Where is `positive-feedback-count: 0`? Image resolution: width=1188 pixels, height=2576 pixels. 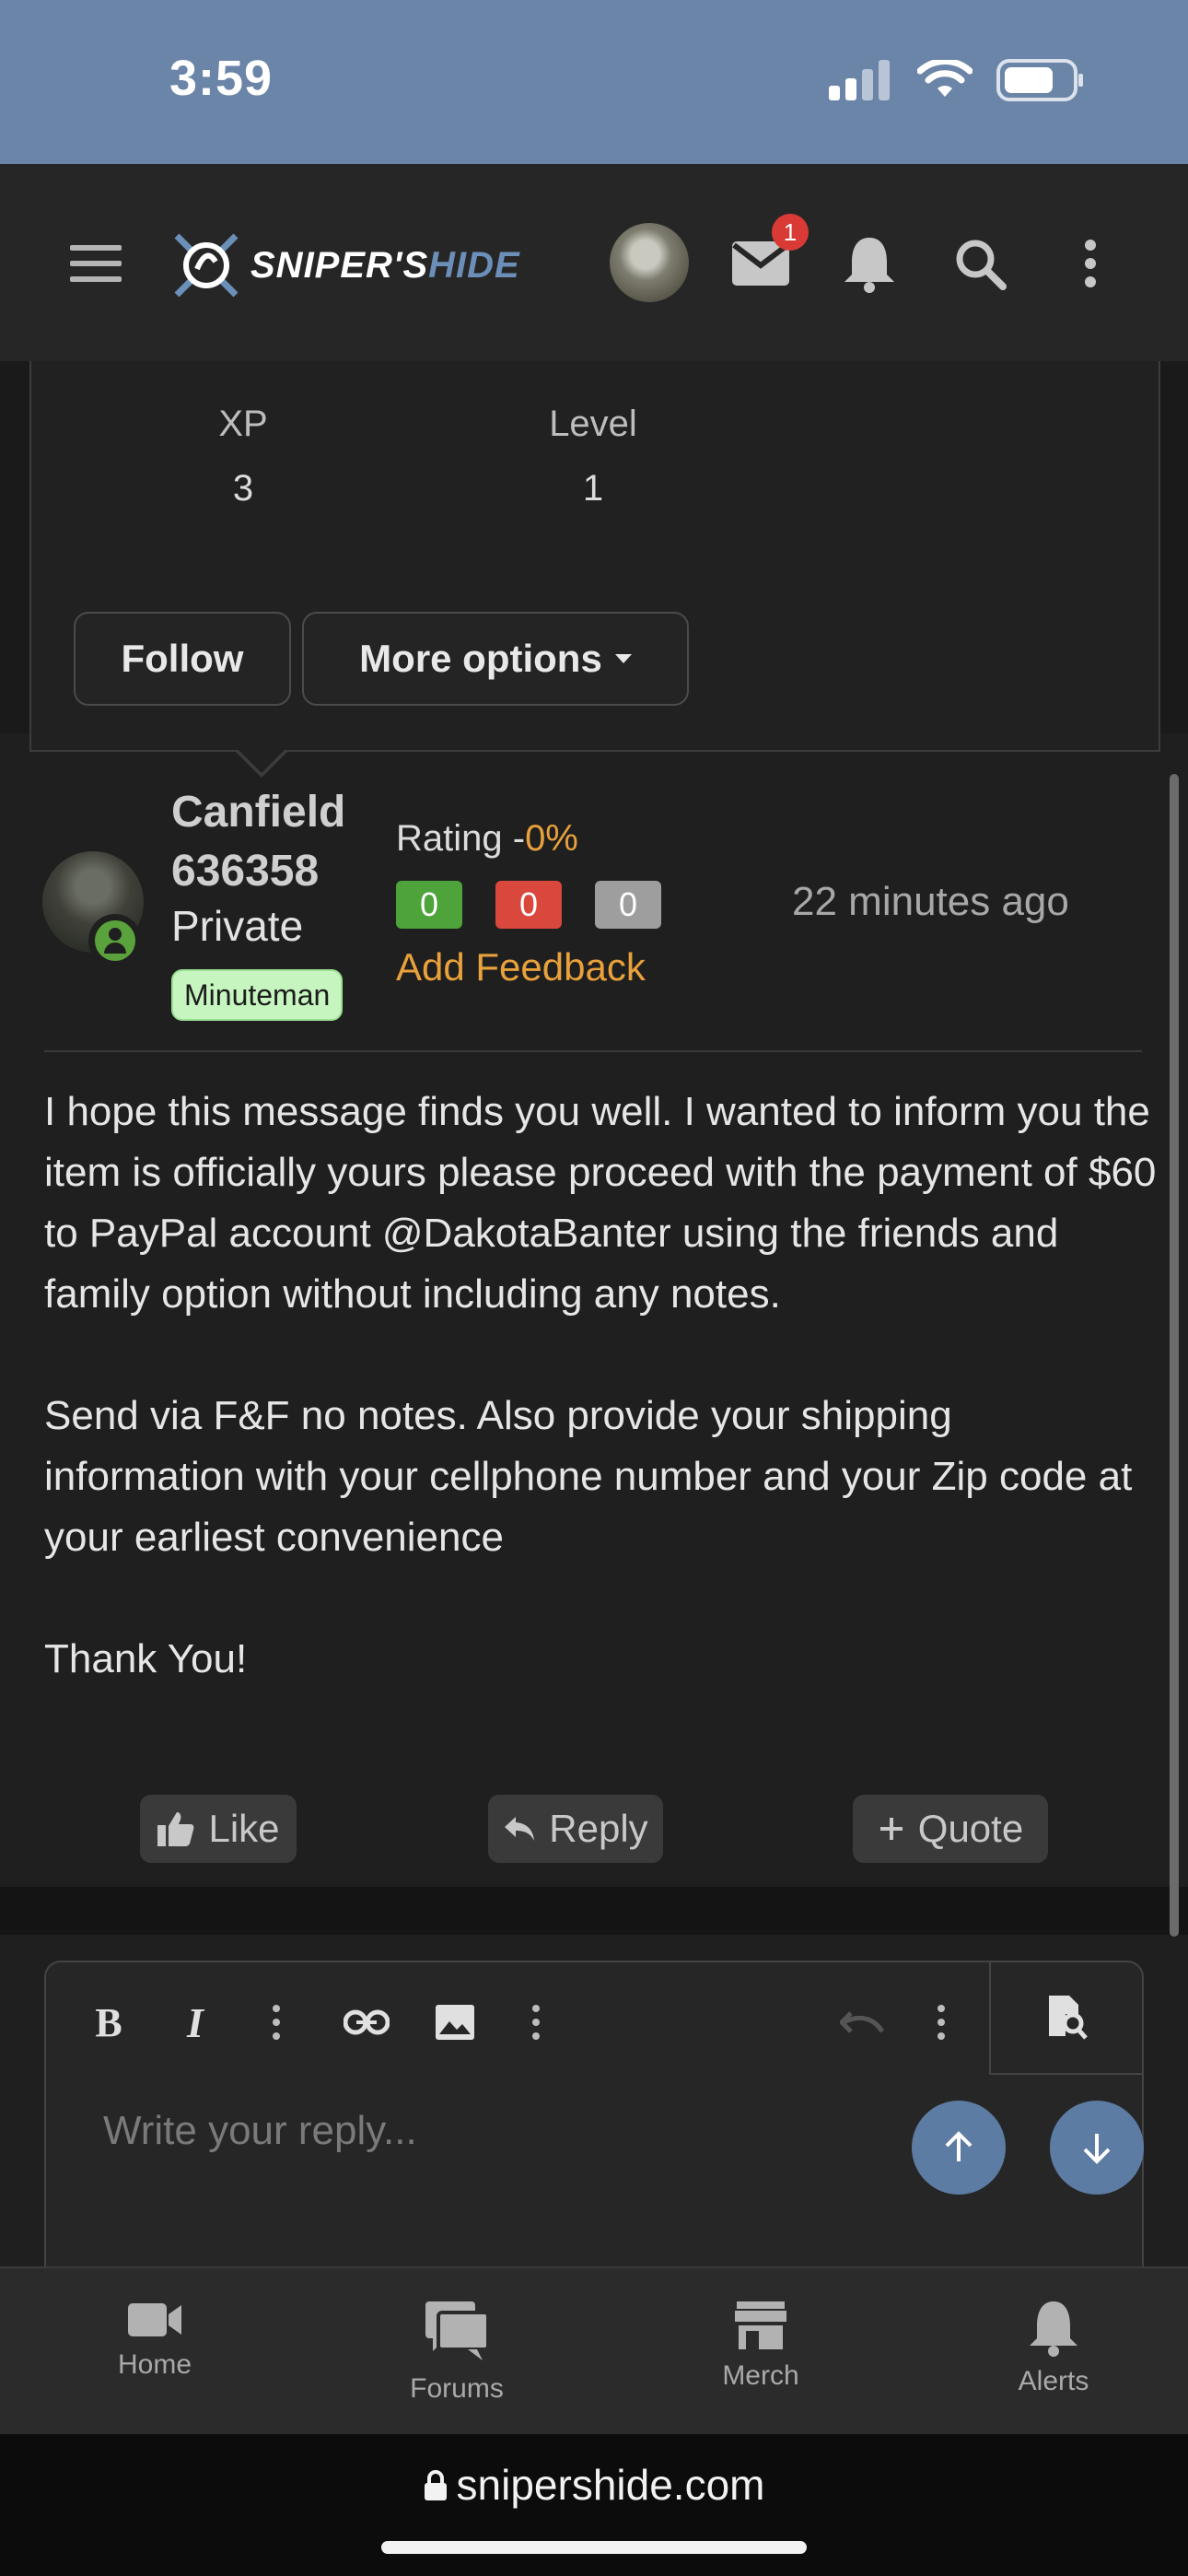
positive-feedback-count: 0 is located at coordinates (429, 905).